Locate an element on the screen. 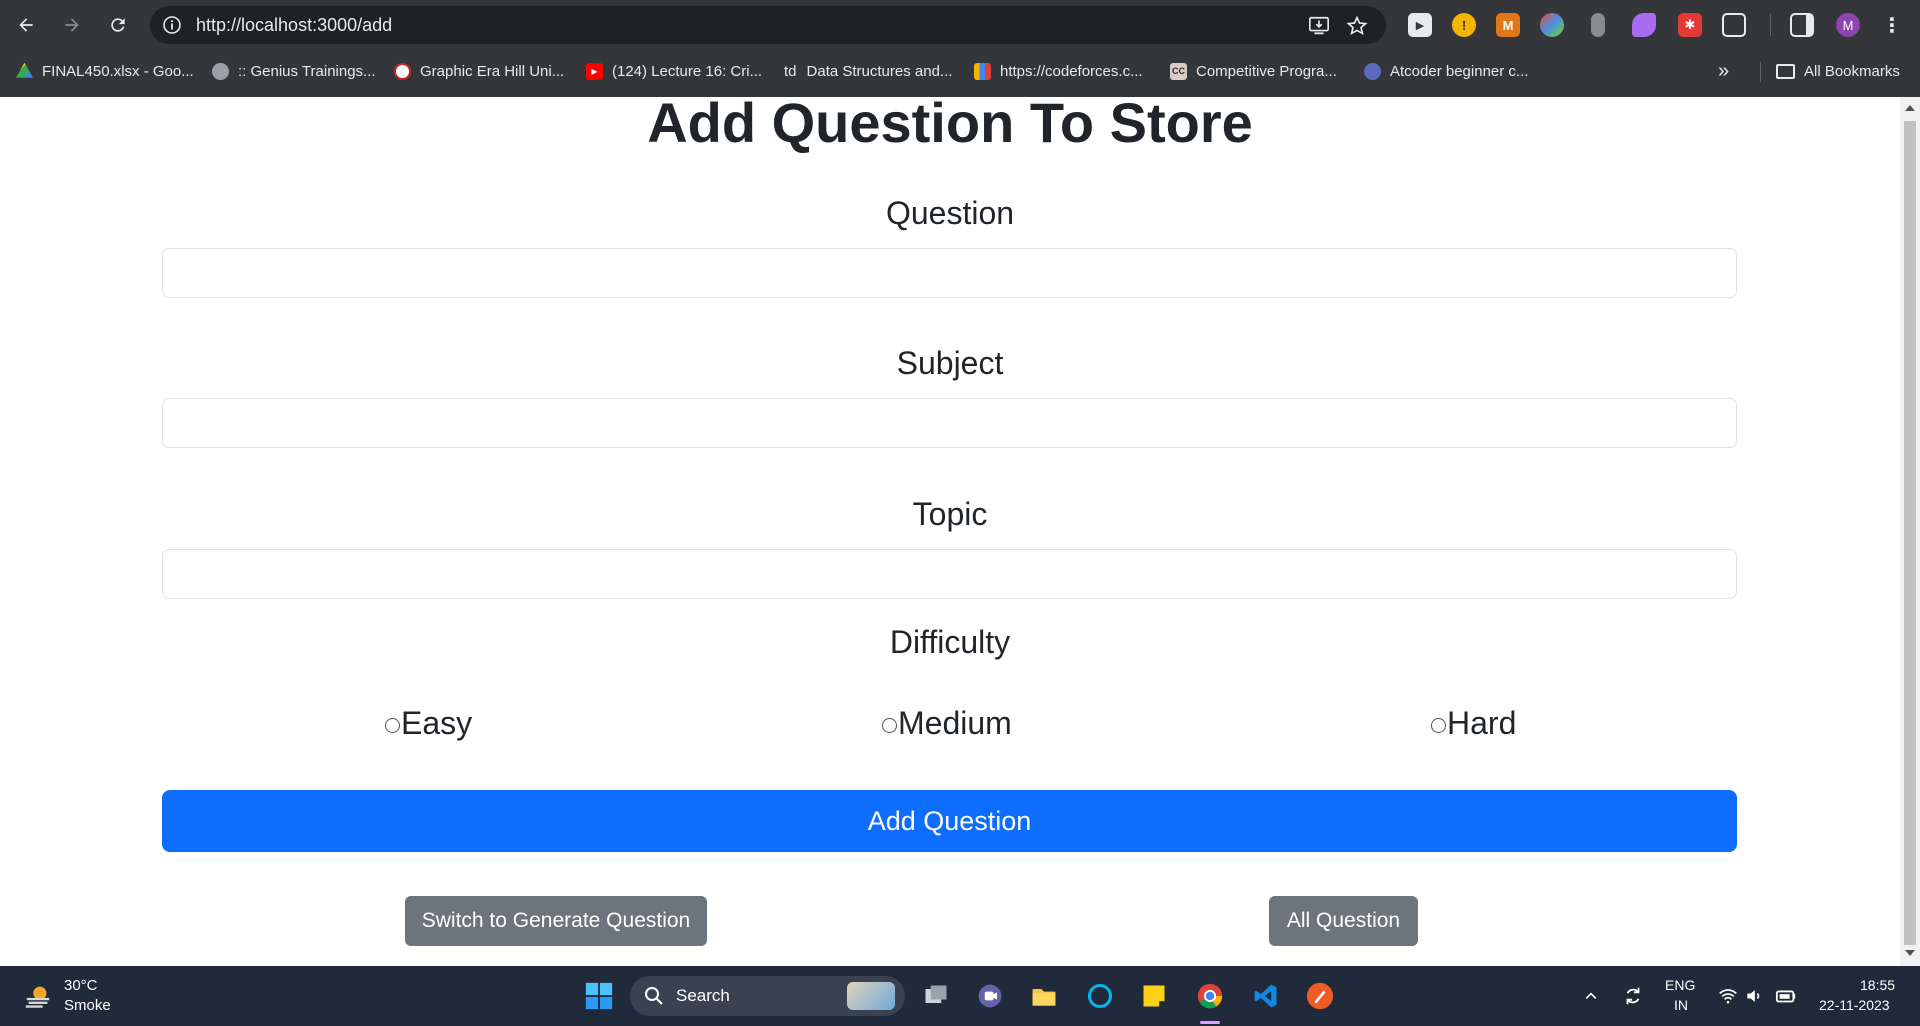 The image size is (1920, 1026). search-highlight-icon is located at coordinates (871, 996).